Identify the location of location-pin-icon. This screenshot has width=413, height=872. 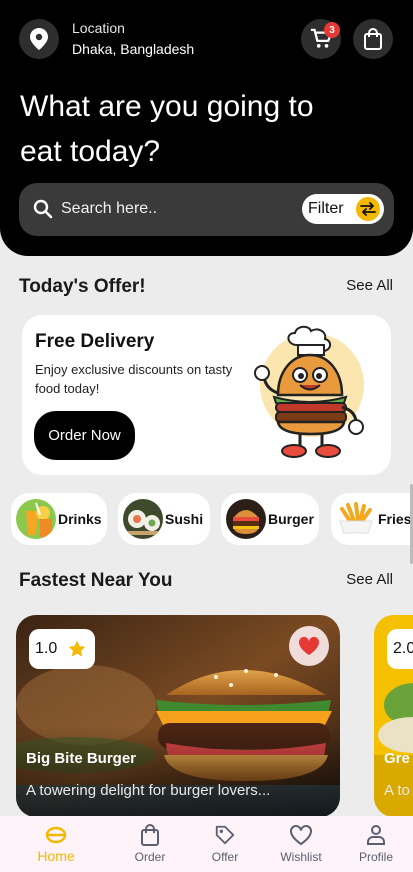
(39, 39).